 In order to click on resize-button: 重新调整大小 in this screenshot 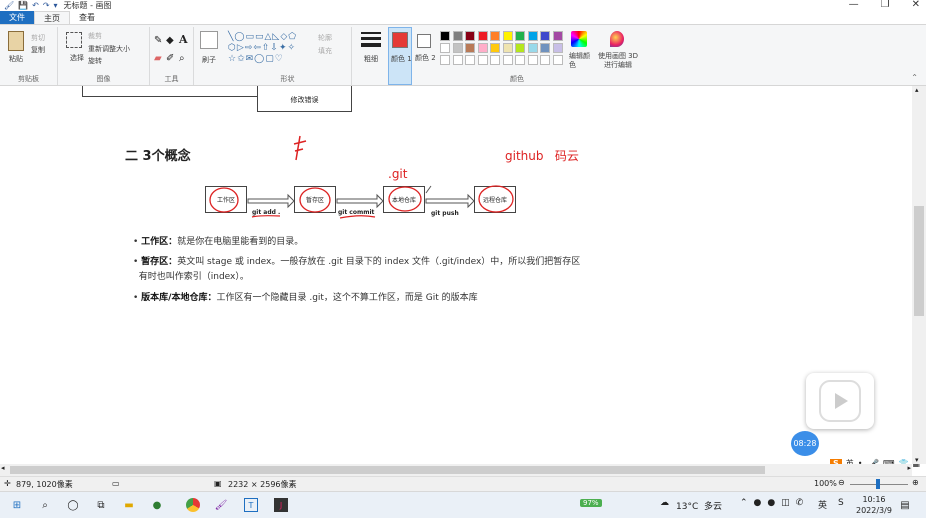, I will do `click(109, 49)`.